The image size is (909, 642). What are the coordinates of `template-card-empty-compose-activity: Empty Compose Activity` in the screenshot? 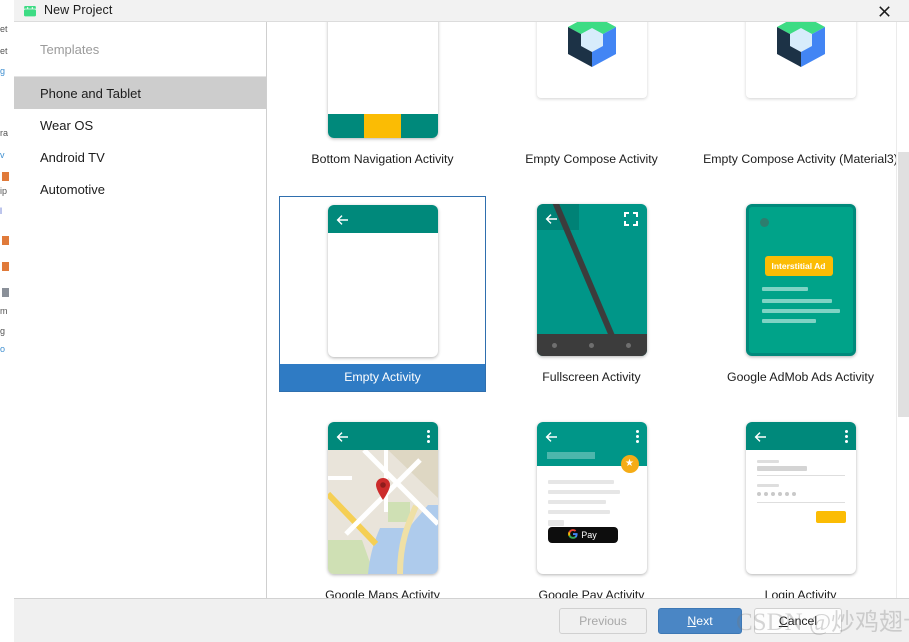 It's located at (581, 109).